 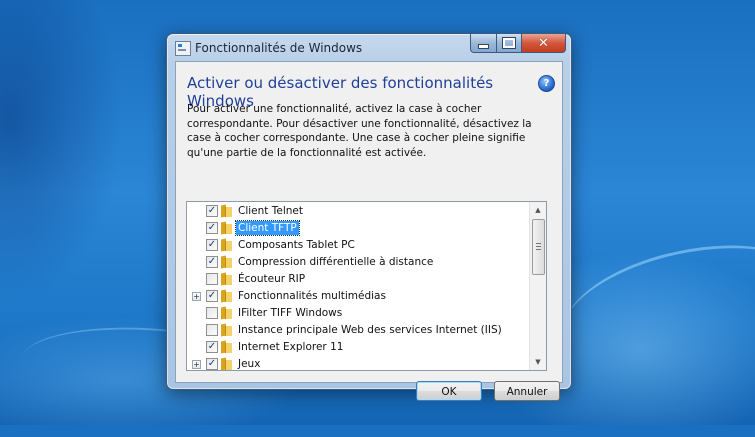 What do you see at coordinates (290, 347) in the screenshot?
I see `feature-label: Internet Explorer 11` at bounding box center [290, 347].